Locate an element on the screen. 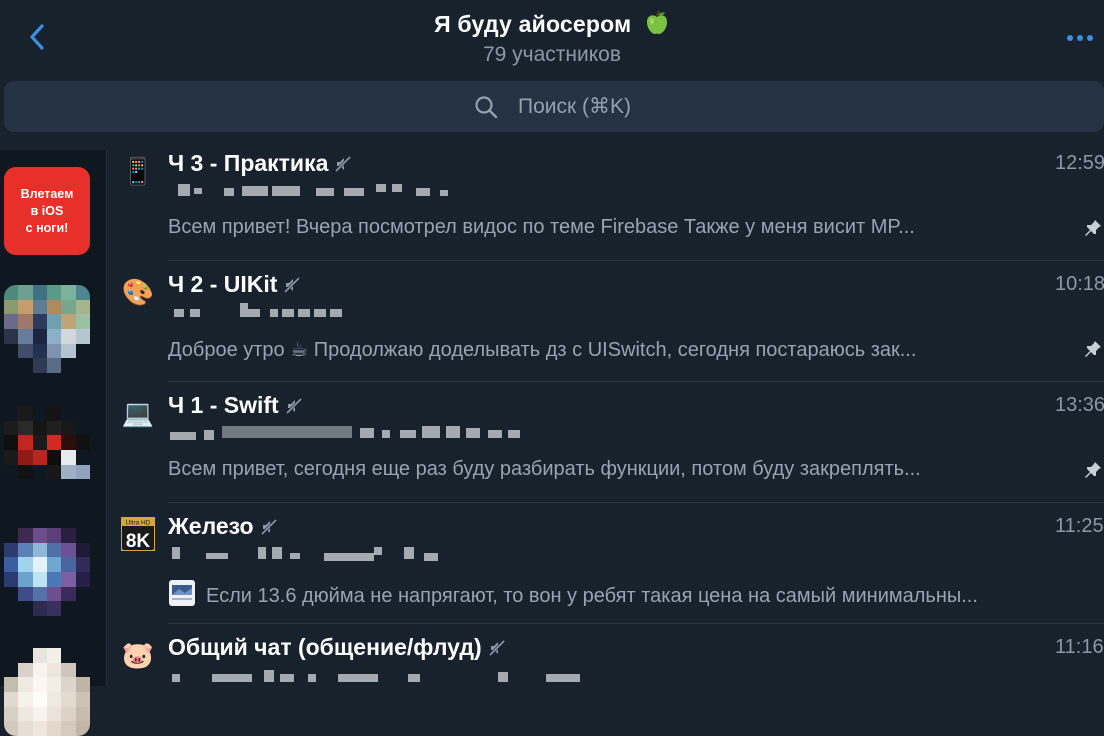  chat-name: Общий чат (общение/флуд) is located at coordinates (325, 647).